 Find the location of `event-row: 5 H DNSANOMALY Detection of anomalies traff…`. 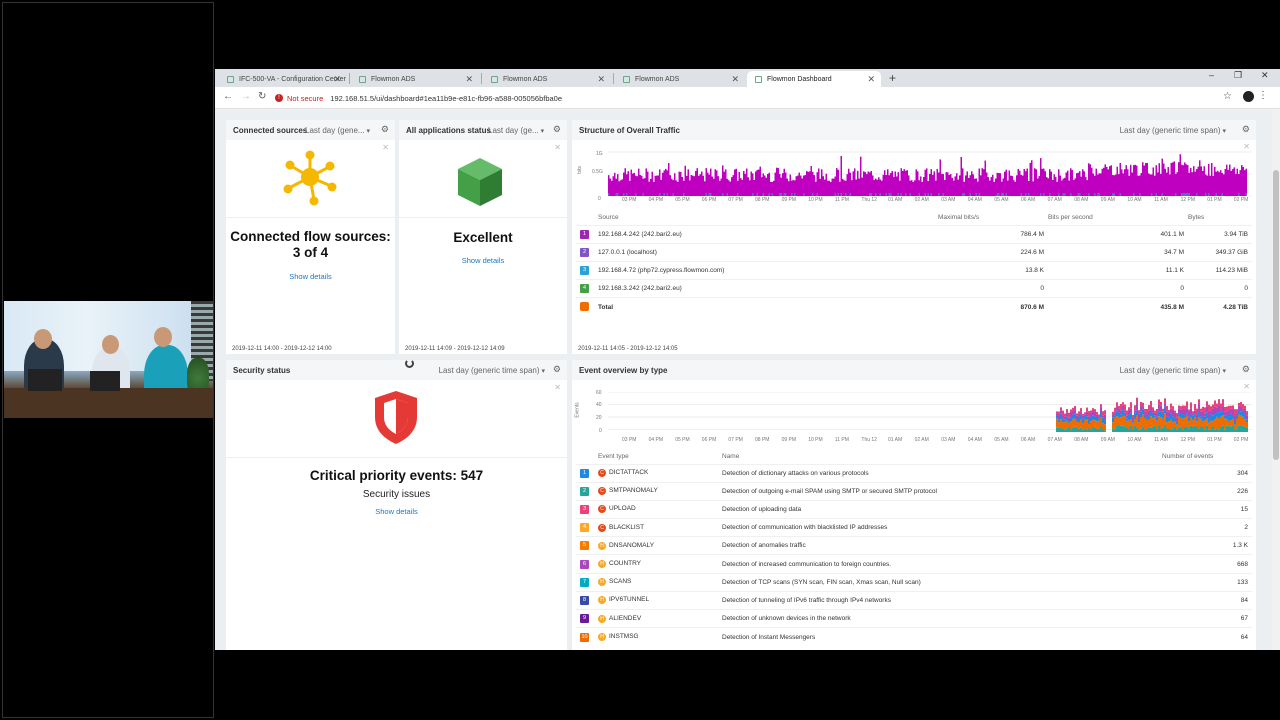

event-row: 5 H DNSANOMALY Detection of anomalies traff… is located at coordinates (914, 545).